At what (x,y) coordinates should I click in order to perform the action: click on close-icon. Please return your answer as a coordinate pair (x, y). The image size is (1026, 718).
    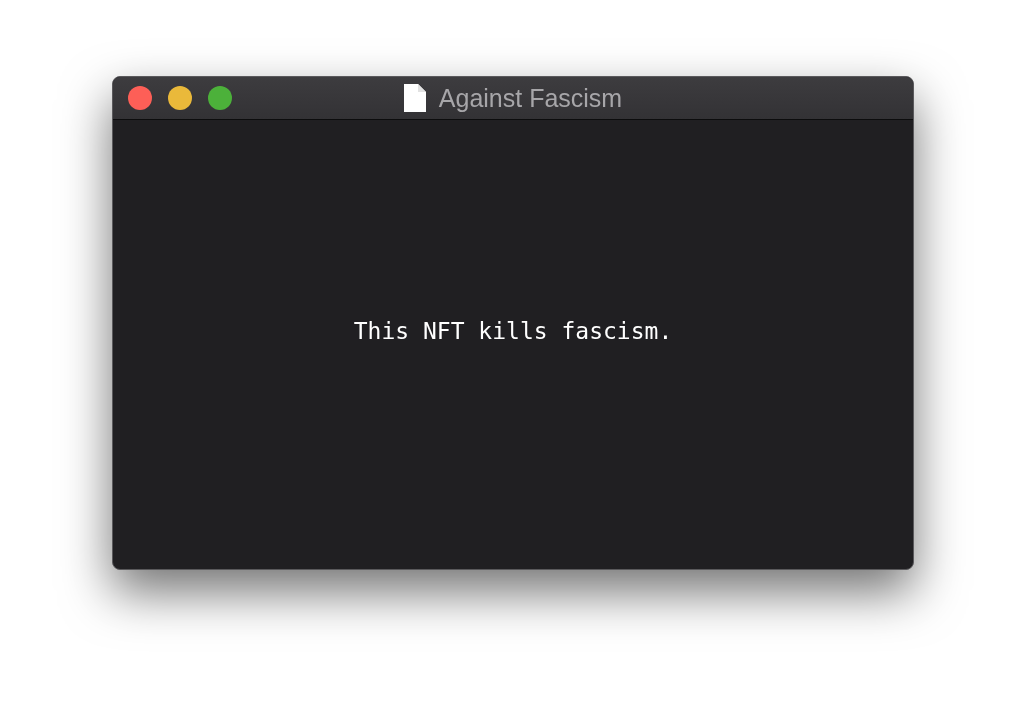
    Looking at the image, I should click on (140, 98).